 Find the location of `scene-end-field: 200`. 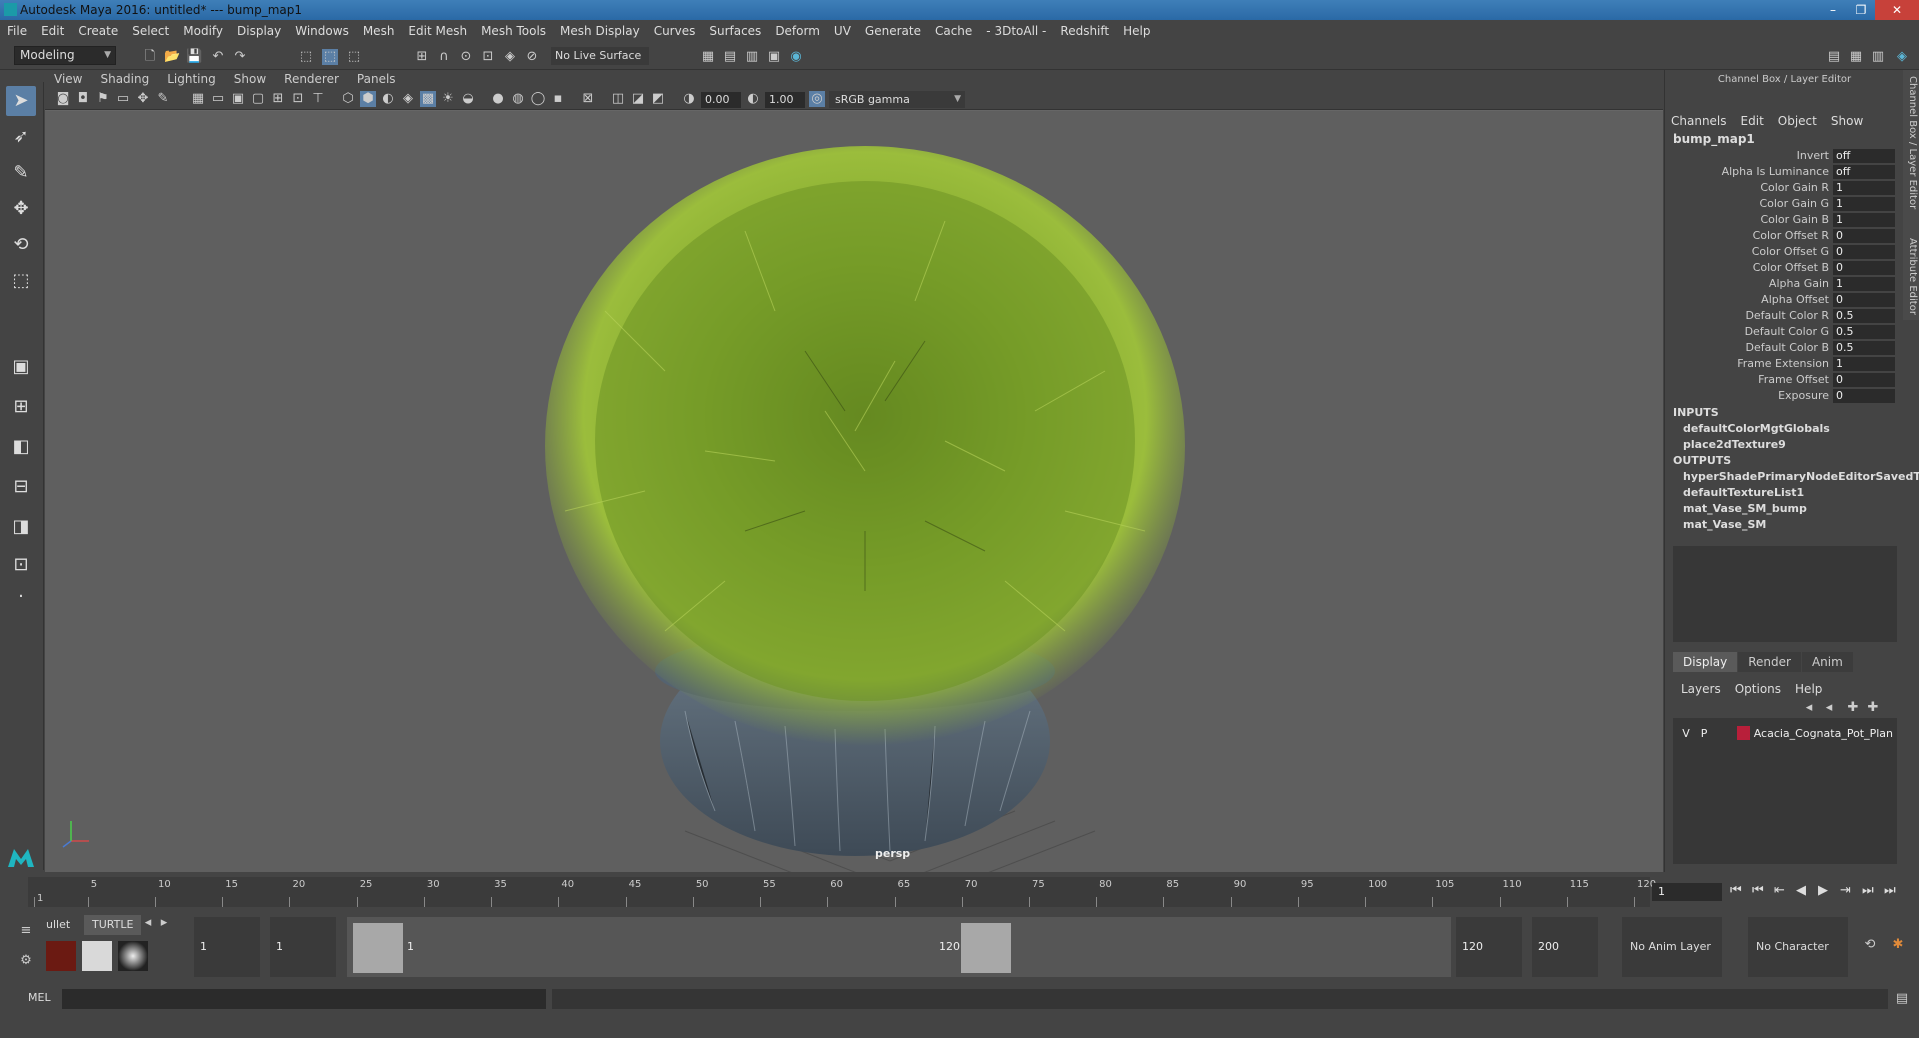

scene-end-field: 200 is located at coordinates (1565, 947).